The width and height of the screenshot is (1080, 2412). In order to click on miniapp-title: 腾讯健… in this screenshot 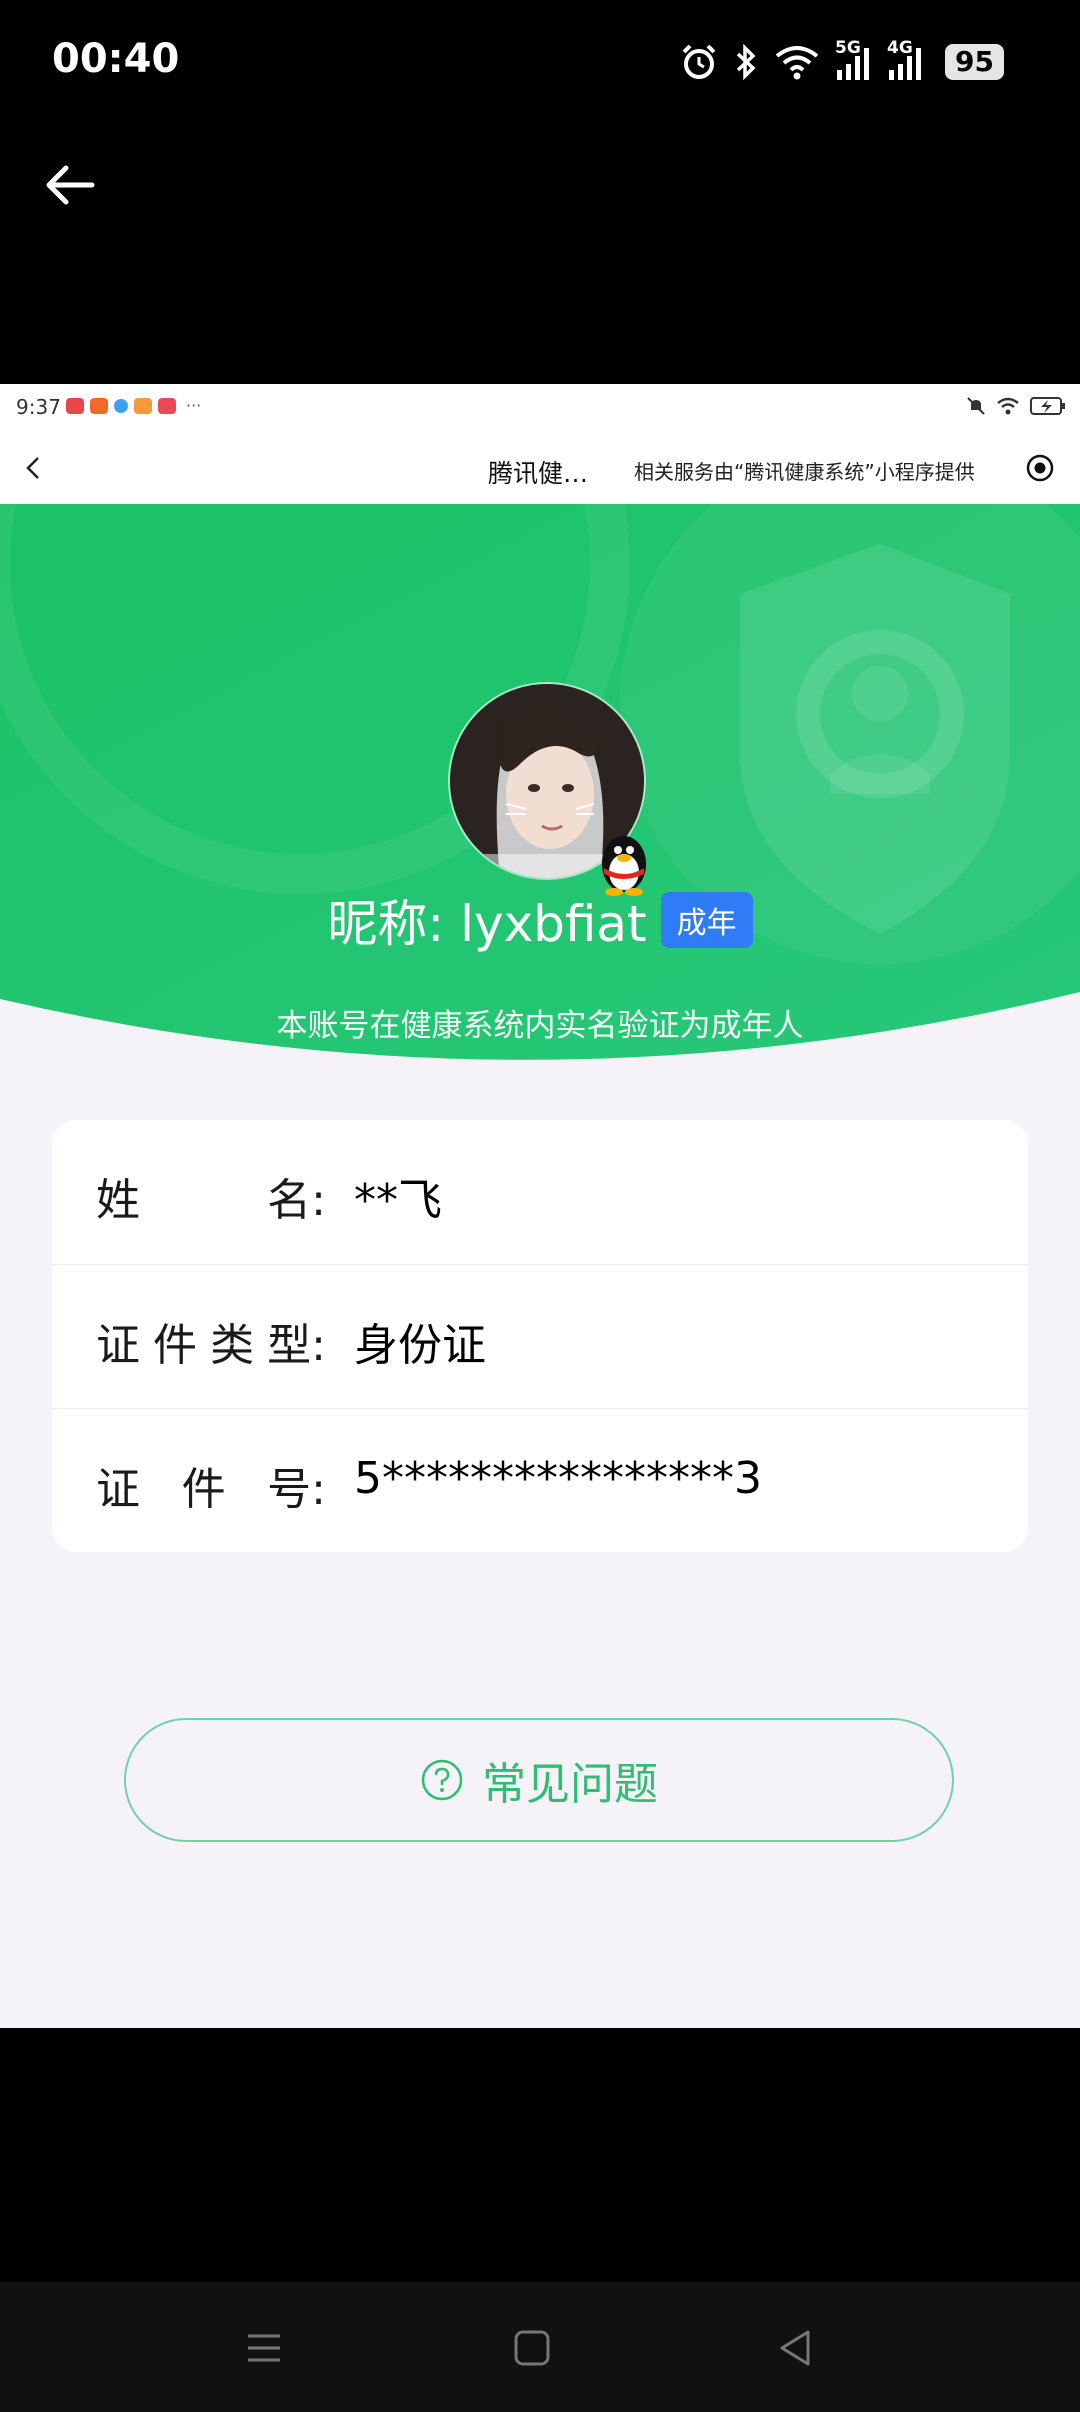, I will do `click(538, 473)`.